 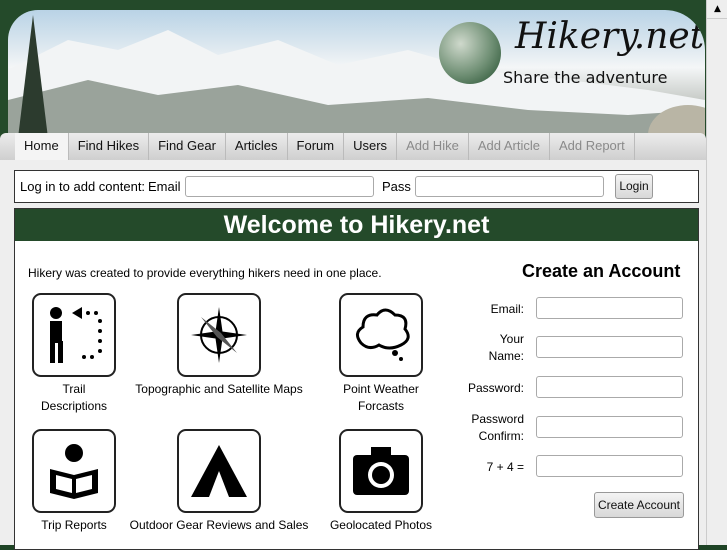 I want to click on welcome-heading: Welcome to Hikery.net, so click(x=356, y=225).